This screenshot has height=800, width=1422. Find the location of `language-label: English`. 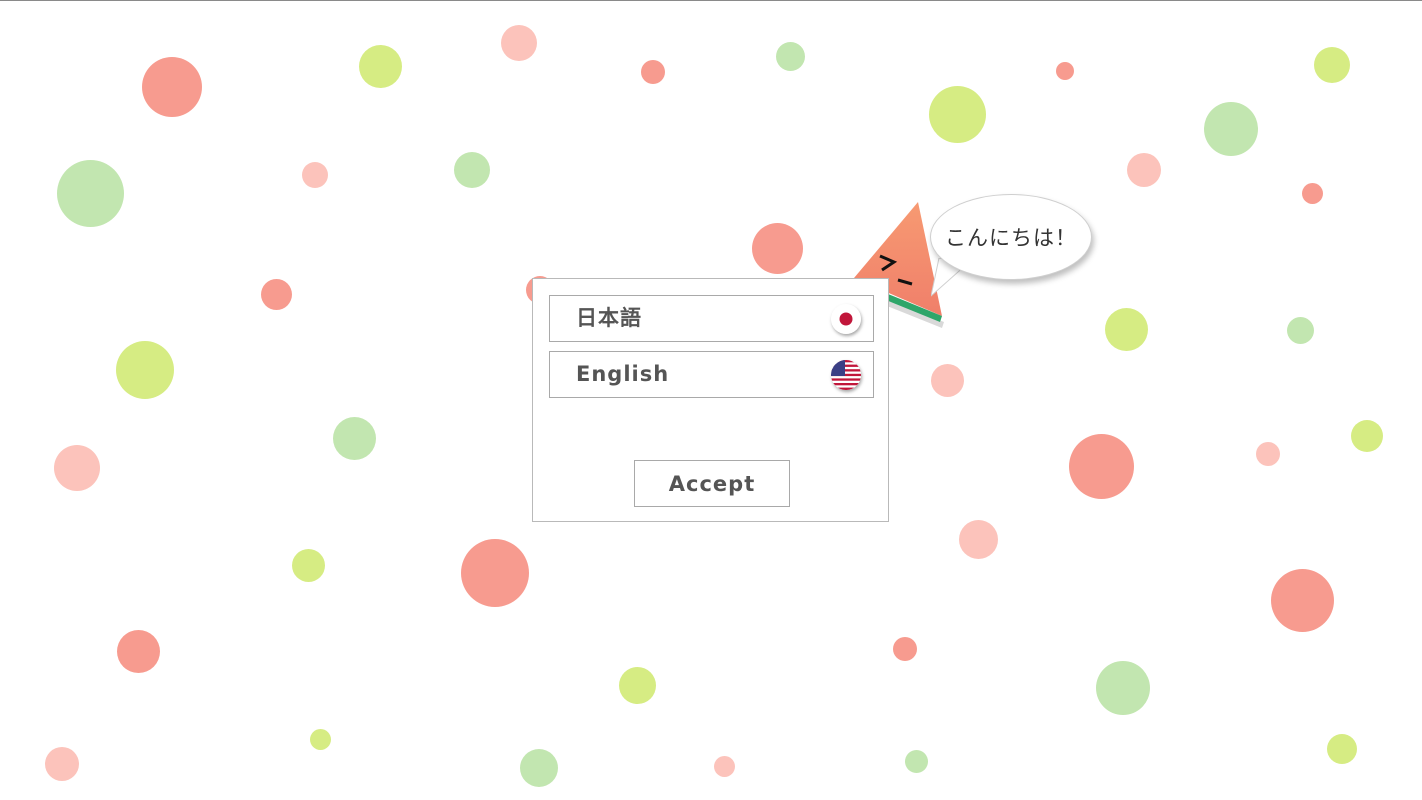

language-label: English is located at coordinates (623, 374).